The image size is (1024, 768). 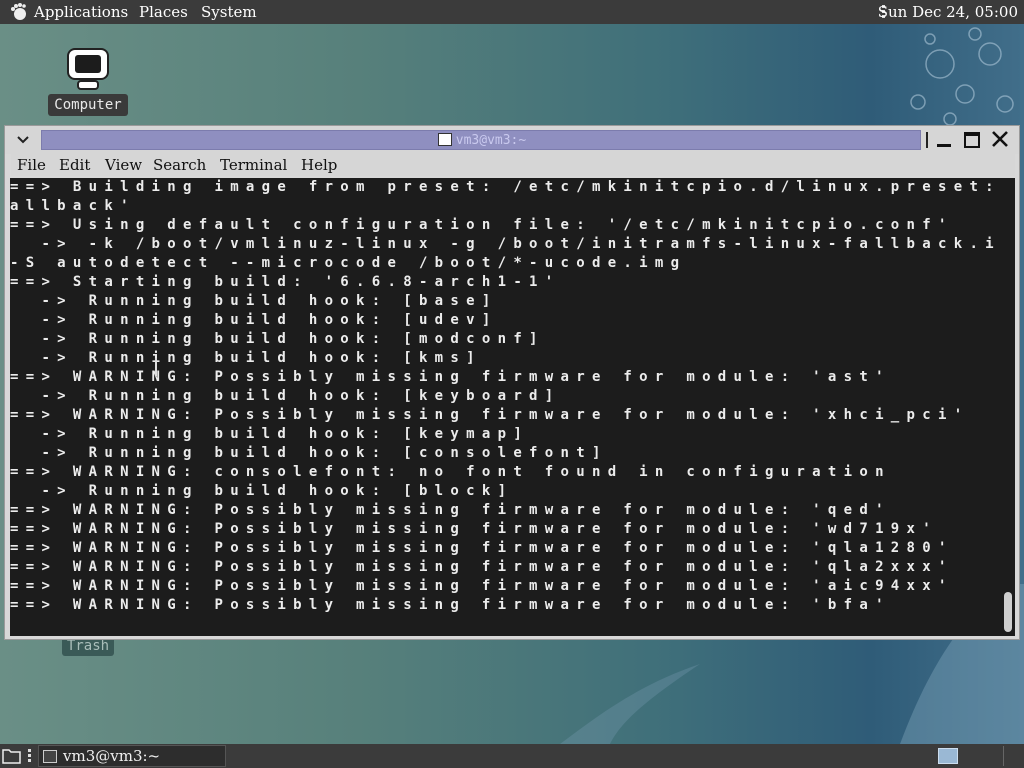 I want to click on window-titlebar: vm3@vm3:~, so click(x=512, y=140).